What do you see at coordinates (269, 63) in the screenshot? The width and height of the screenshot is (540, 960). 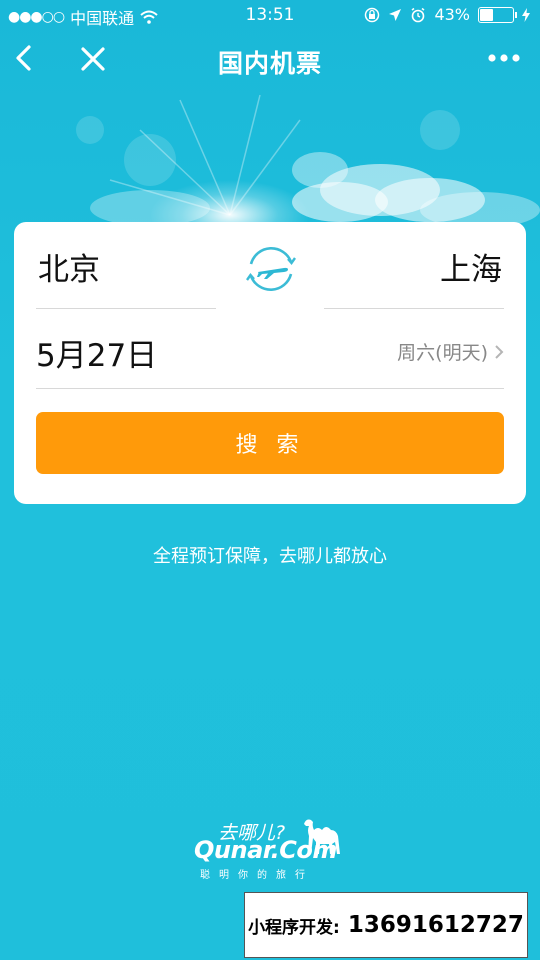 I see `page-title: 国内机票` at bounding box center [269, 63].